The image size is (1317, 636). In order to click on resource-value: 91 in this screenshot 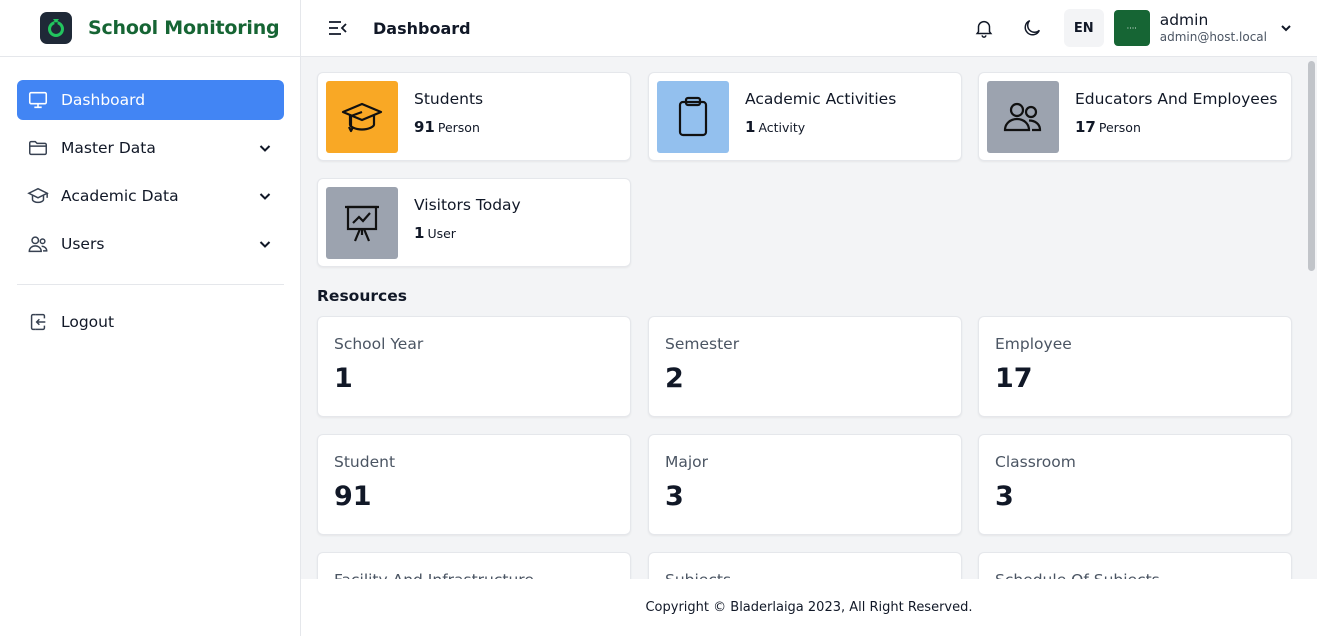, I will do `click(353, 496)`.